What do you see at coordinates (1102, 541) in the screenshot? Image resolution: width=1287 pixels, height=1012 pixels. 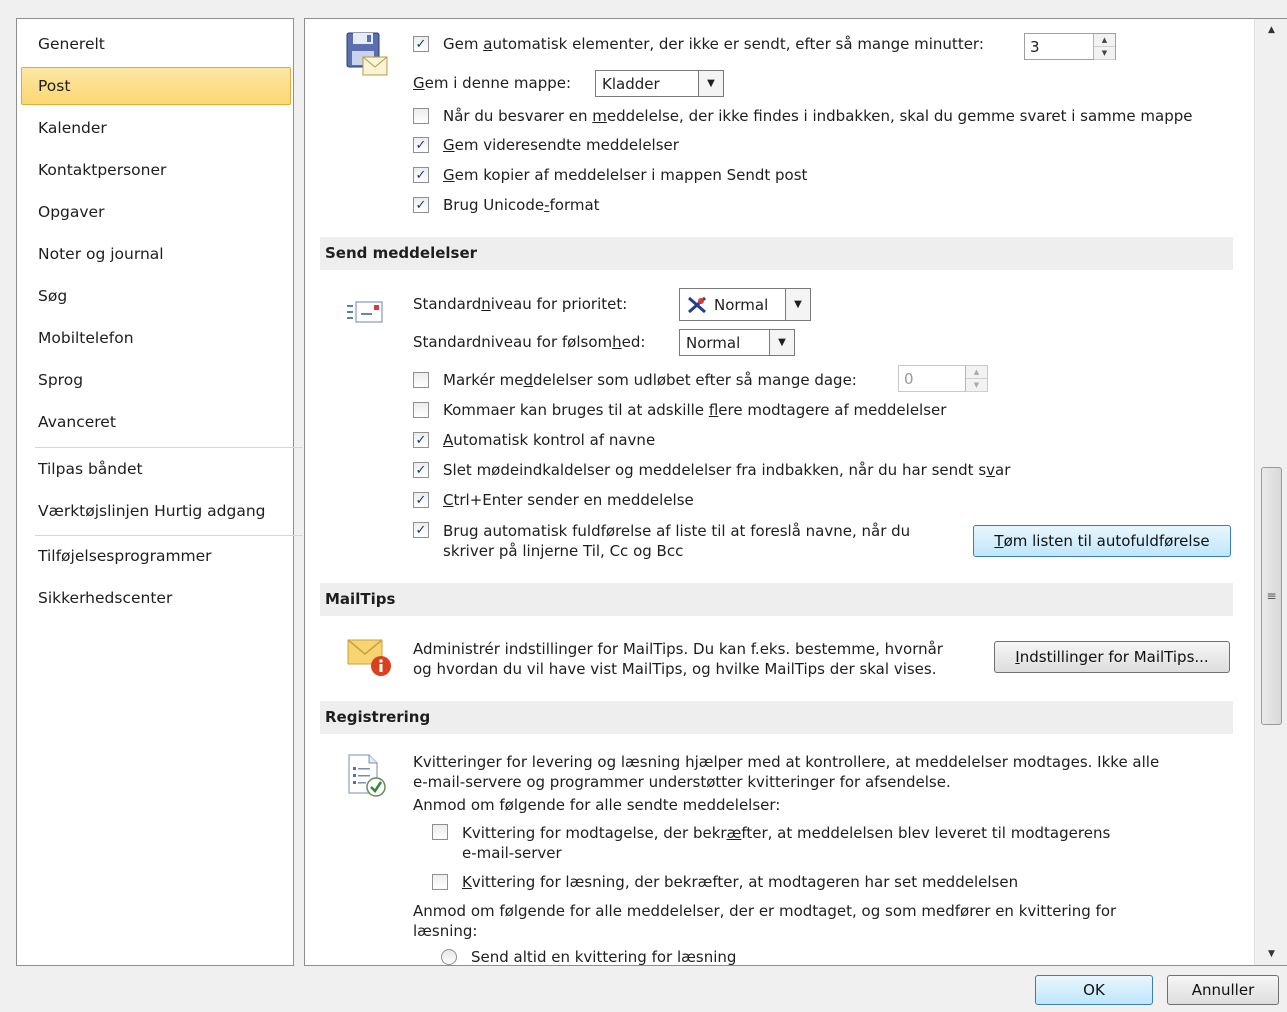 I see `empty-autocomplete-button: Tøm listen til autofuldførelse` at bounding box center [1102, 541].